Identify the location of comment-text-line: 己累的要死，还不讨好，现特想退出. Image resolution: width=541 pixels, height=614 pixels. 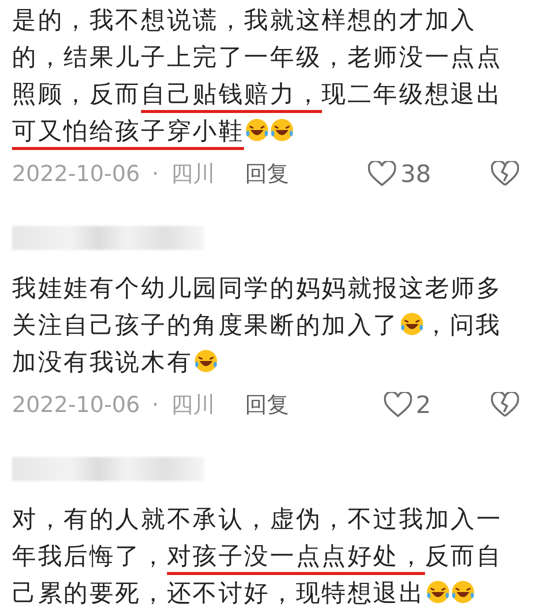
(270, 593).